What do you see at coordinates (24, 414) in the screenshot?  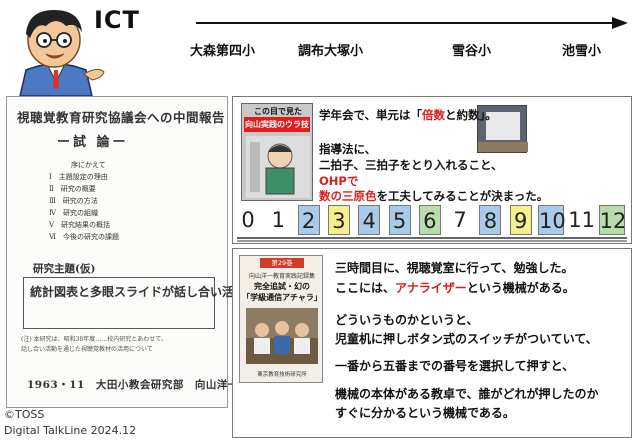 I see `copyright-watermark: ©TOSS` at bounding box center [24, 414].